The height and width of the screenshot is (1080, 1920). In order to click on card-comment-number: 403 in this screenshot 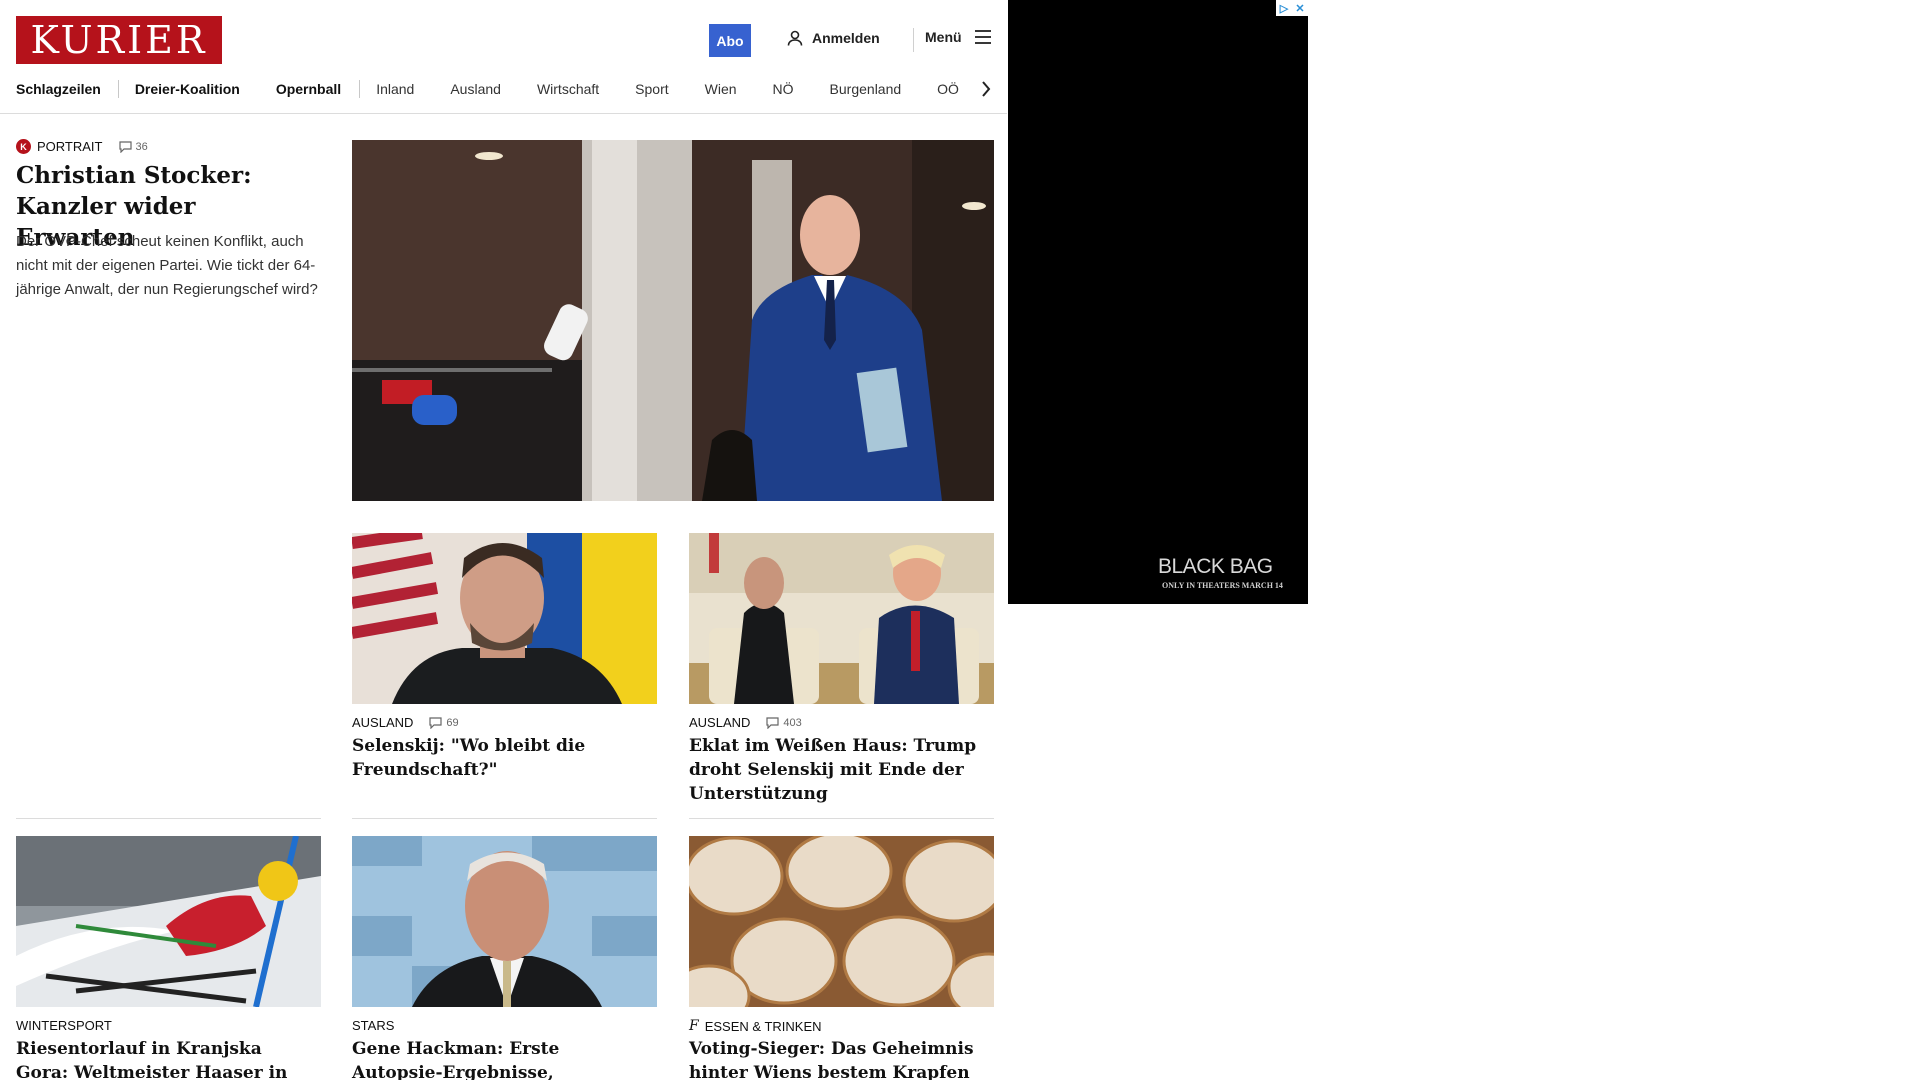, I will do `click(792, 722)`.